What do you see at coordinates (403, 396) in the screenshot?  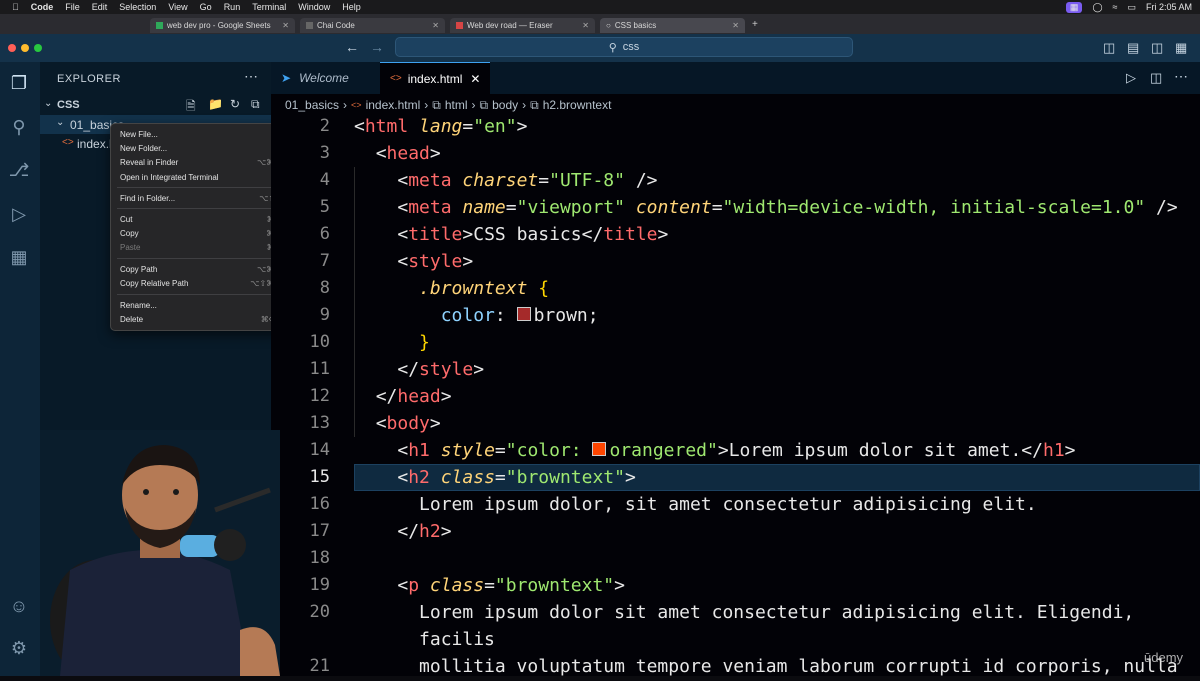 I see `code-text: </head>` at bounding box center [403, 396].